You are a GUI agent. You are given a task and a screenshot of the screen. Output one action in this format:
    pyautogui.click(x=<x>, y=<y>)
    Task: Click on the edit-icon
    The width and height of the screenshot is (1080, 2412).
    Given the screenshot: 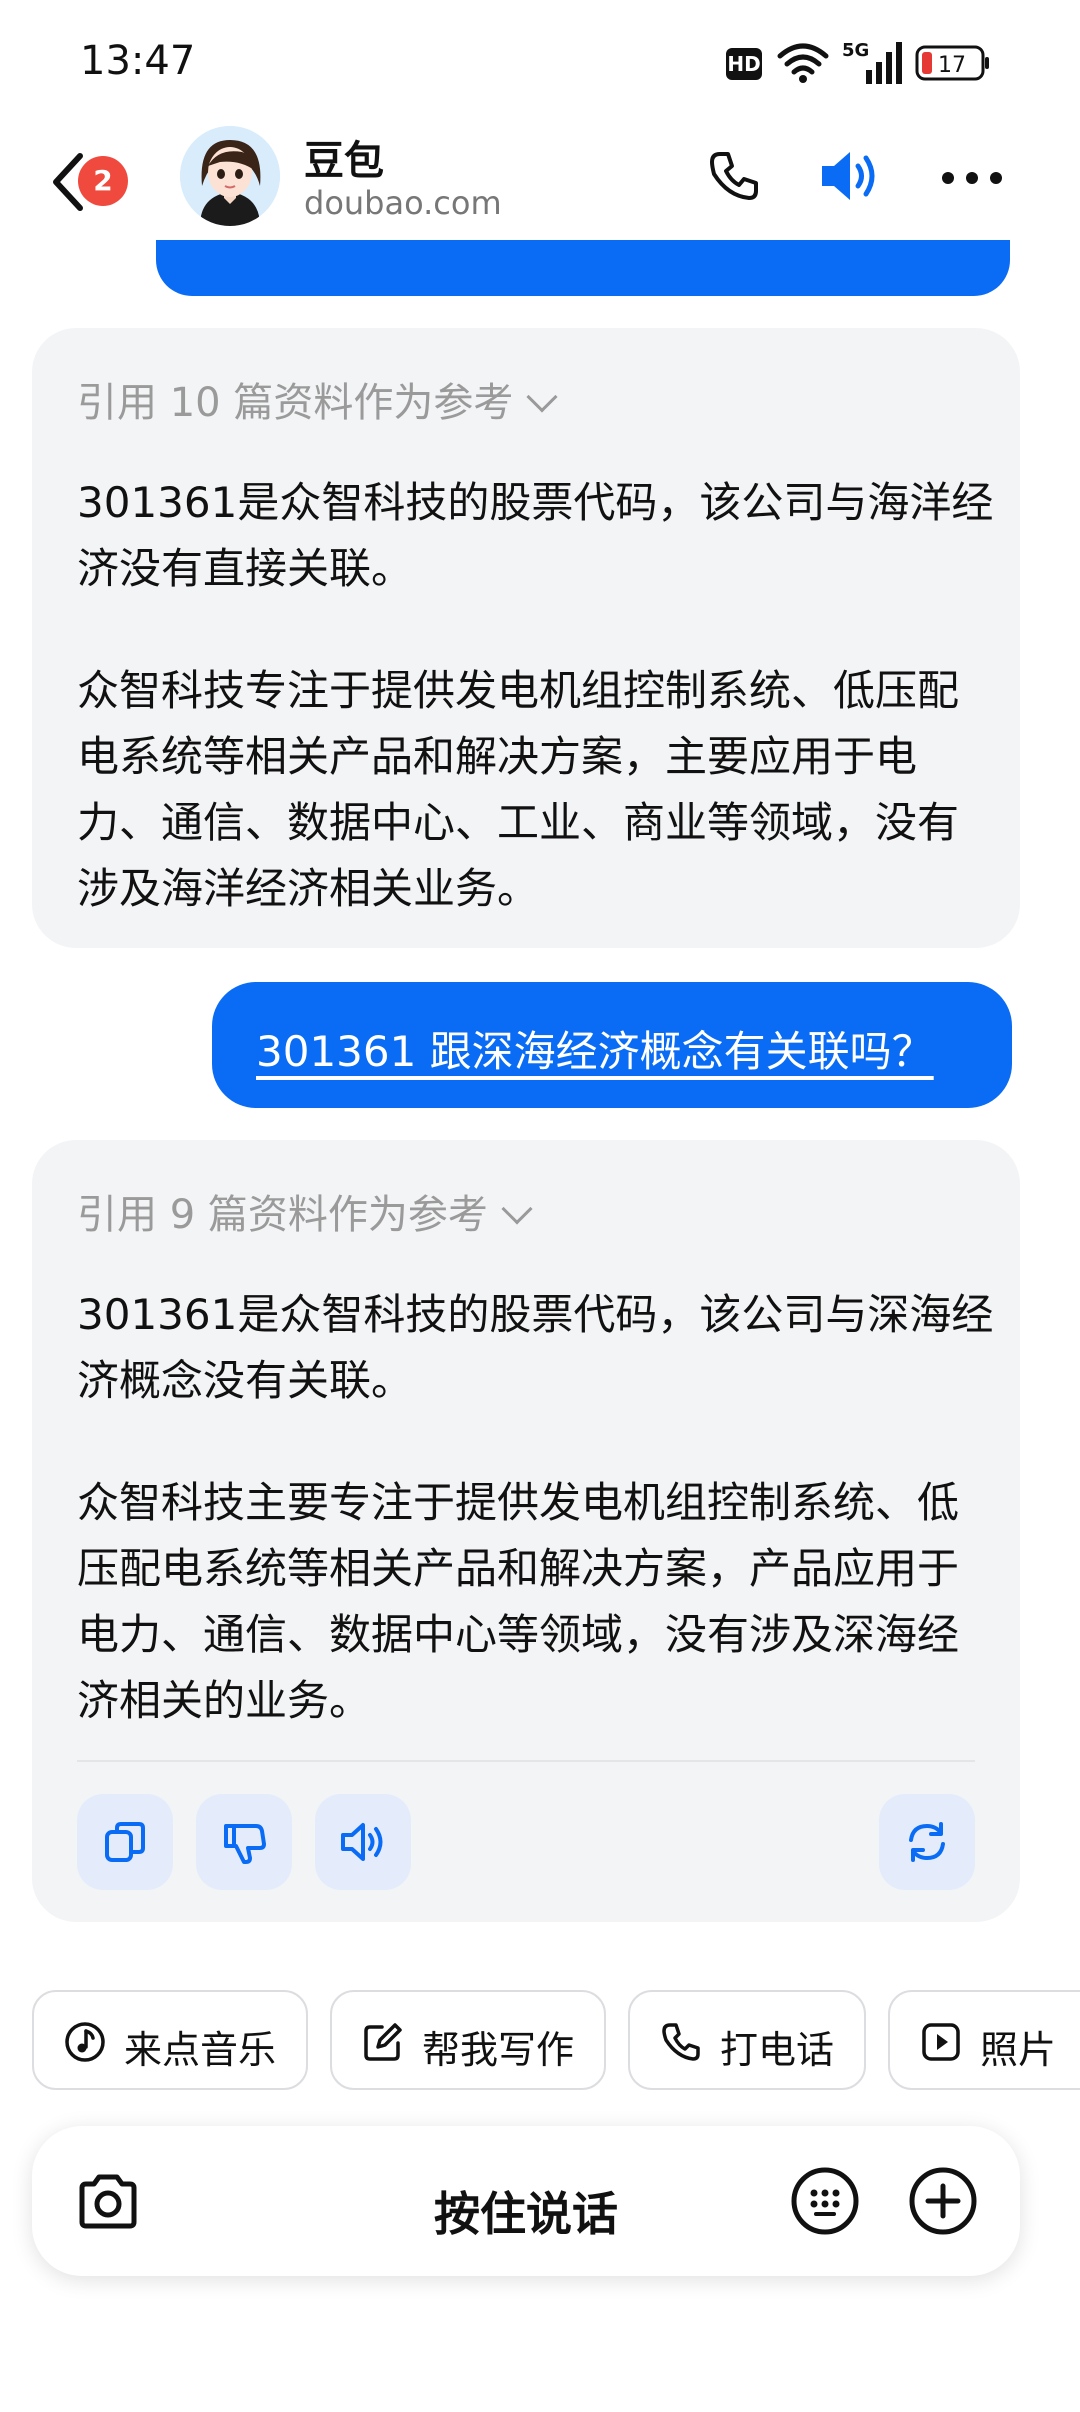 What is the action you would take?
    pyautogui.click(x=383, y=2042)
    